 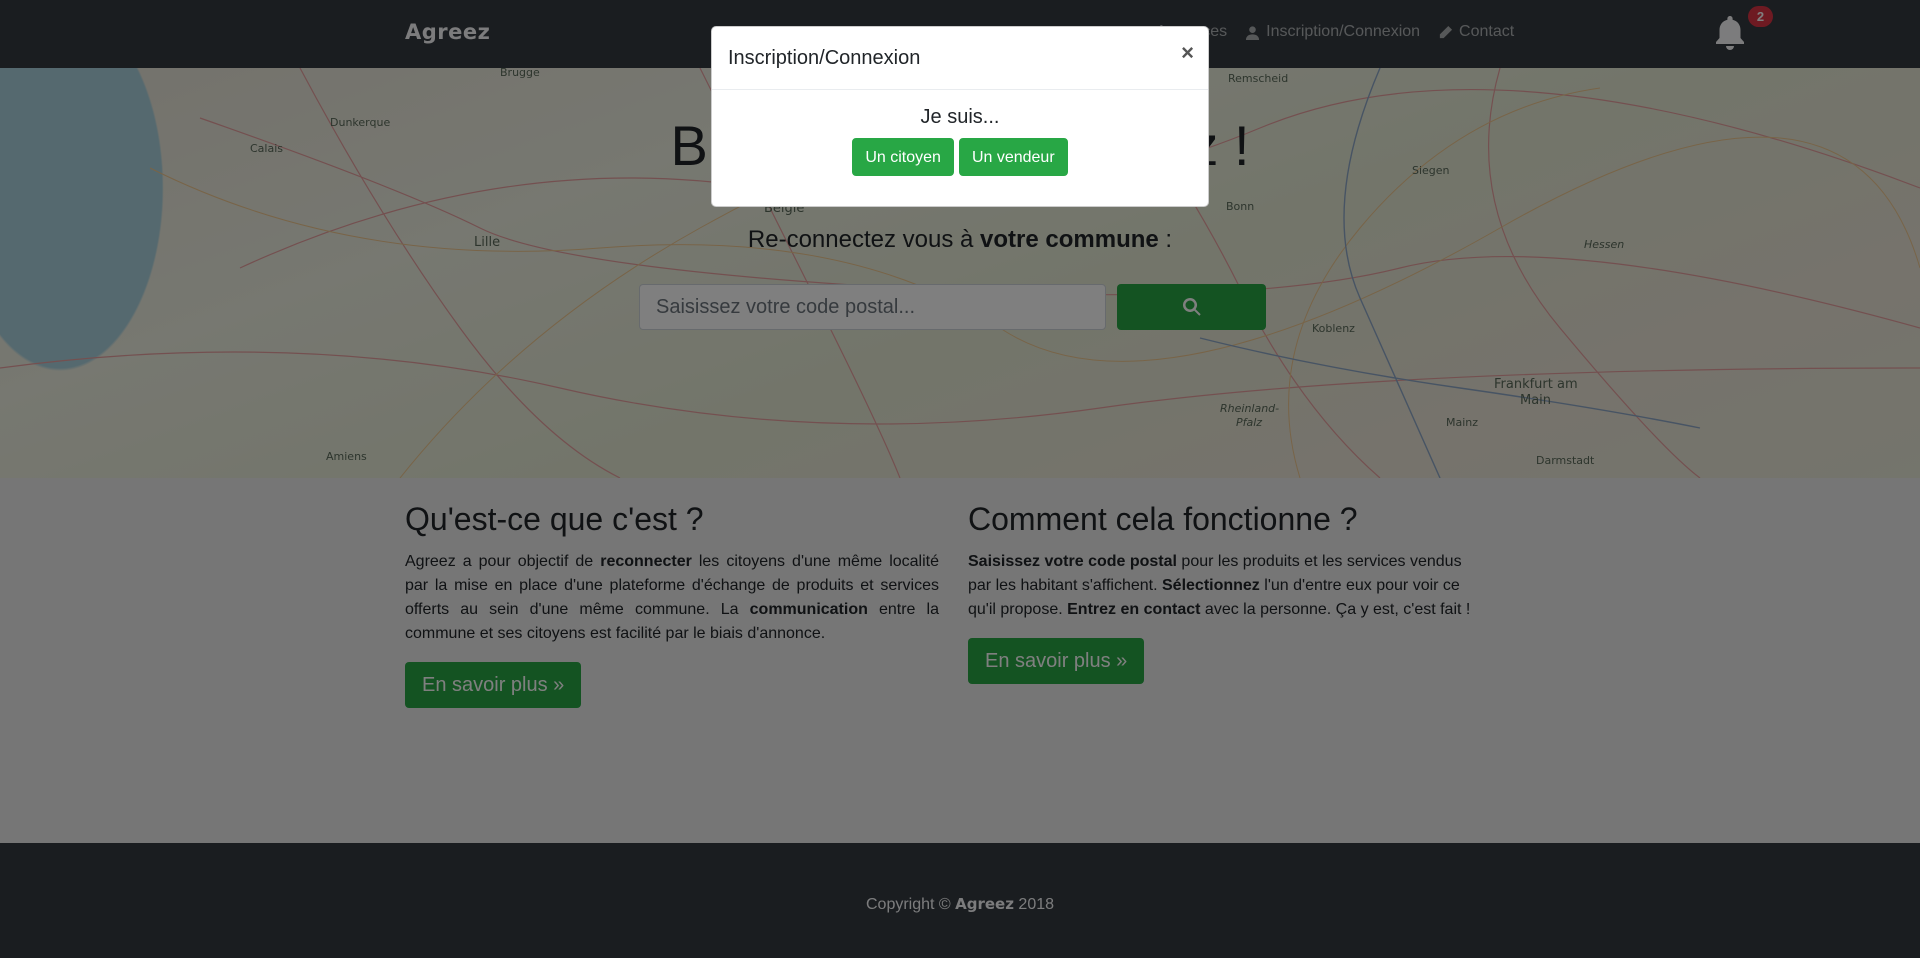 I want to click on role-buttons: Un citoyen Un vendeur, so click(x=960, y=157).